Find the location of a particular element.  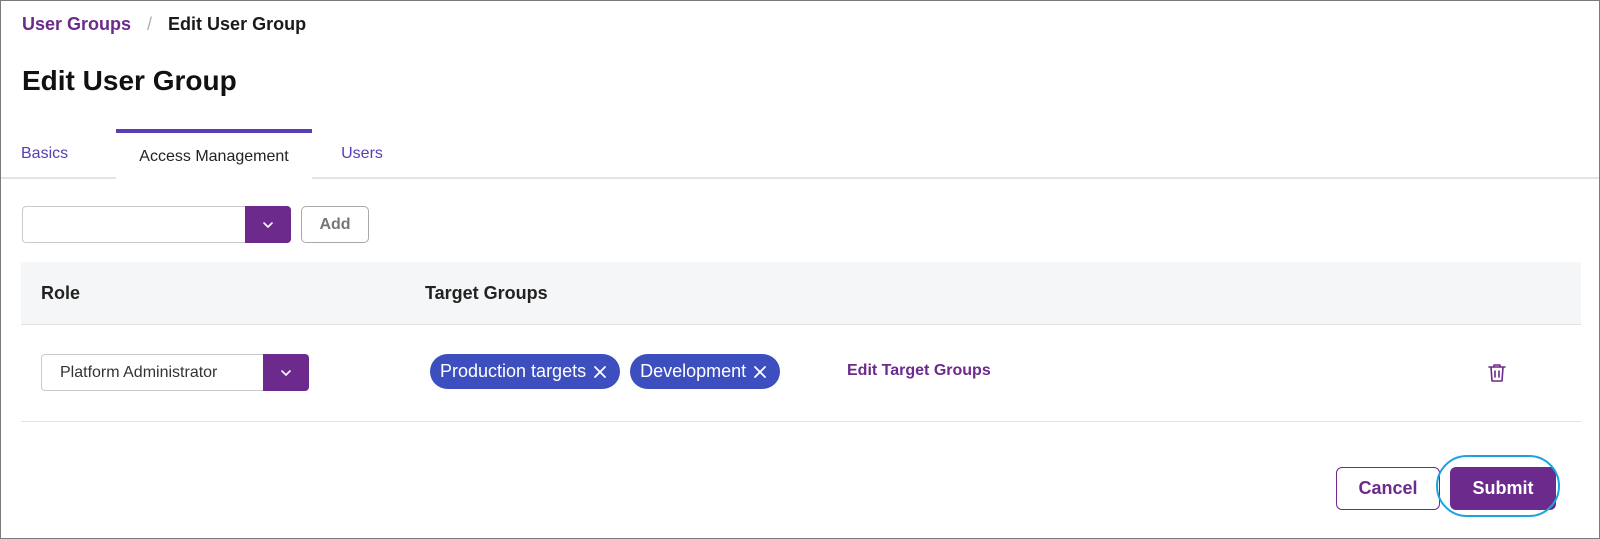

column-header-role: Role is located at coordinates (61, 293).